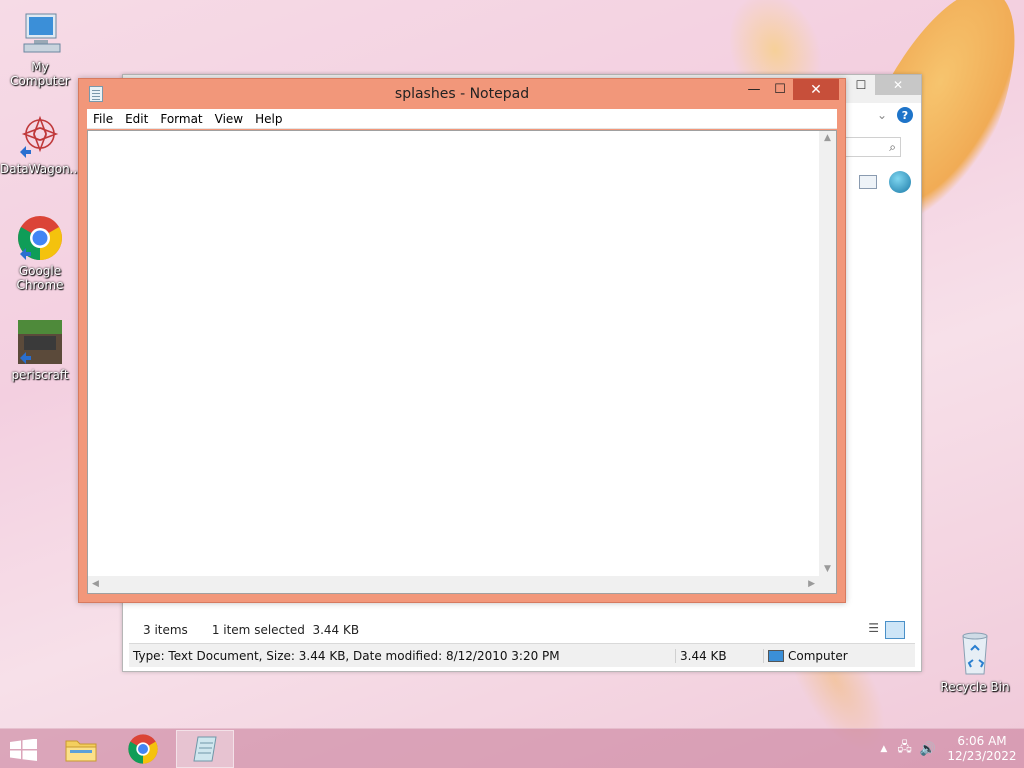  I want to click on scroll-up-icon: ▲, so click(827, 138).